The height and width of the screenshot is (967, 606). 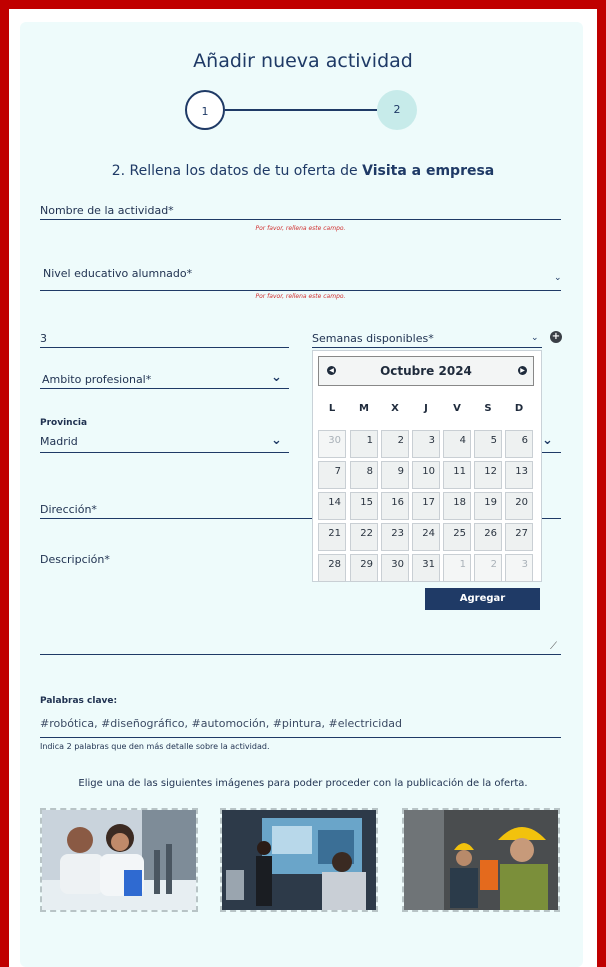 I want to click on image-option-industrial-workers, so click(x=481, y=860).